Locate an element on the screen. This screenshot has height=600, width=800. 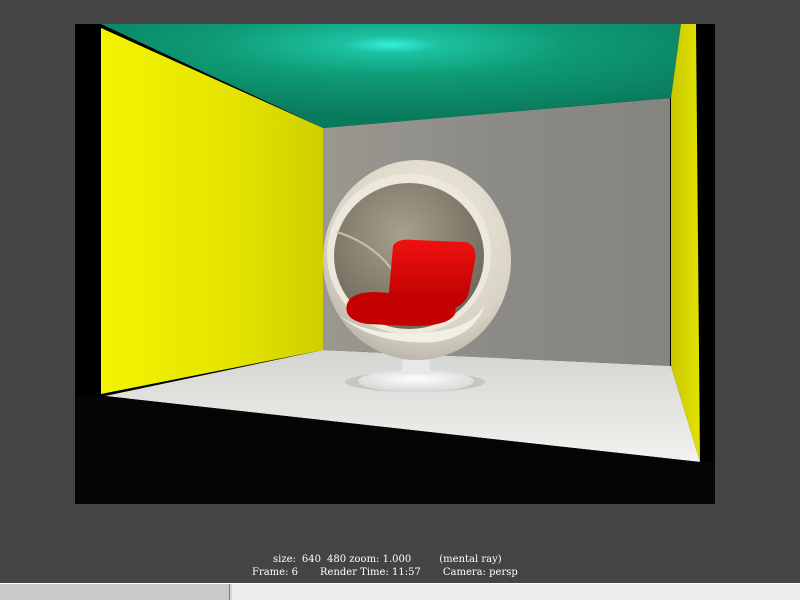
bottom-bar-left-panel is located at coordinates (115, 592).